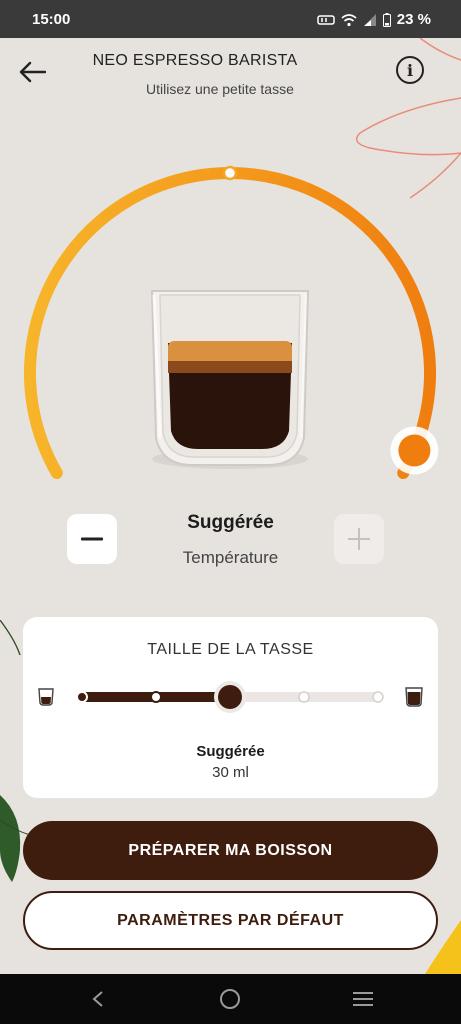 This screenshot has width=461, height=1024. I want to click on info-icon: i, so click(410, 70).